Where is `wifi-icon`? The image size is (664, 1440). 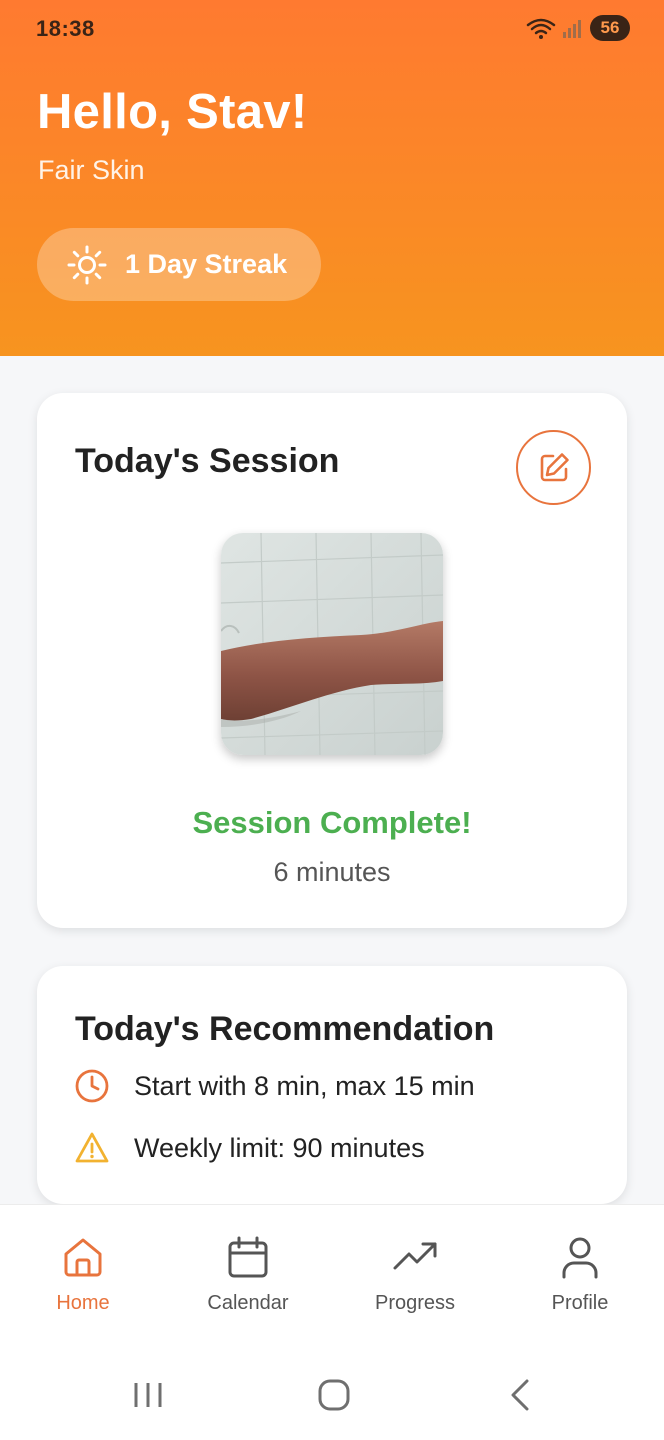 wifi-icon is located at coordinates (541, 28).